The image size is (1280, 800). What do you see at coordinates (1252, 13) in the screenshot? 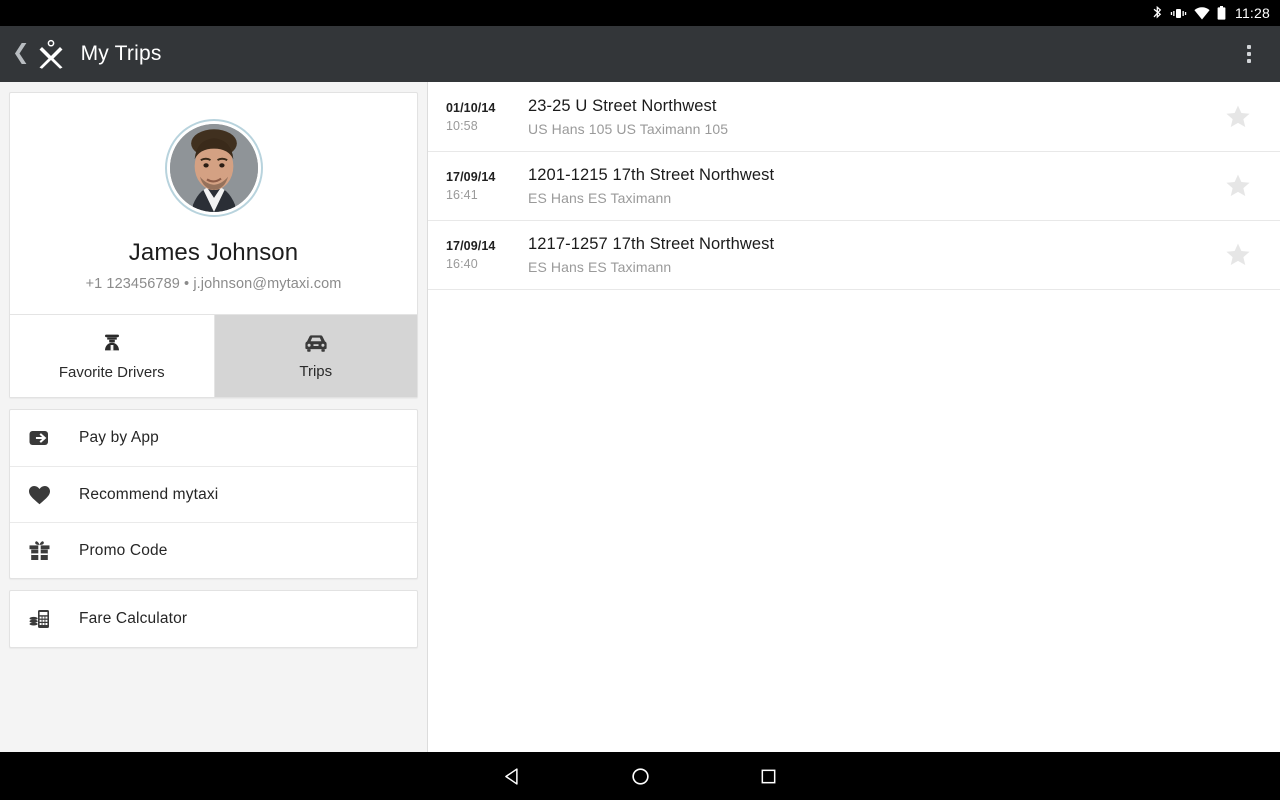
I see `status-bar-clock: 11:28` at bounding box center [1252, 13].